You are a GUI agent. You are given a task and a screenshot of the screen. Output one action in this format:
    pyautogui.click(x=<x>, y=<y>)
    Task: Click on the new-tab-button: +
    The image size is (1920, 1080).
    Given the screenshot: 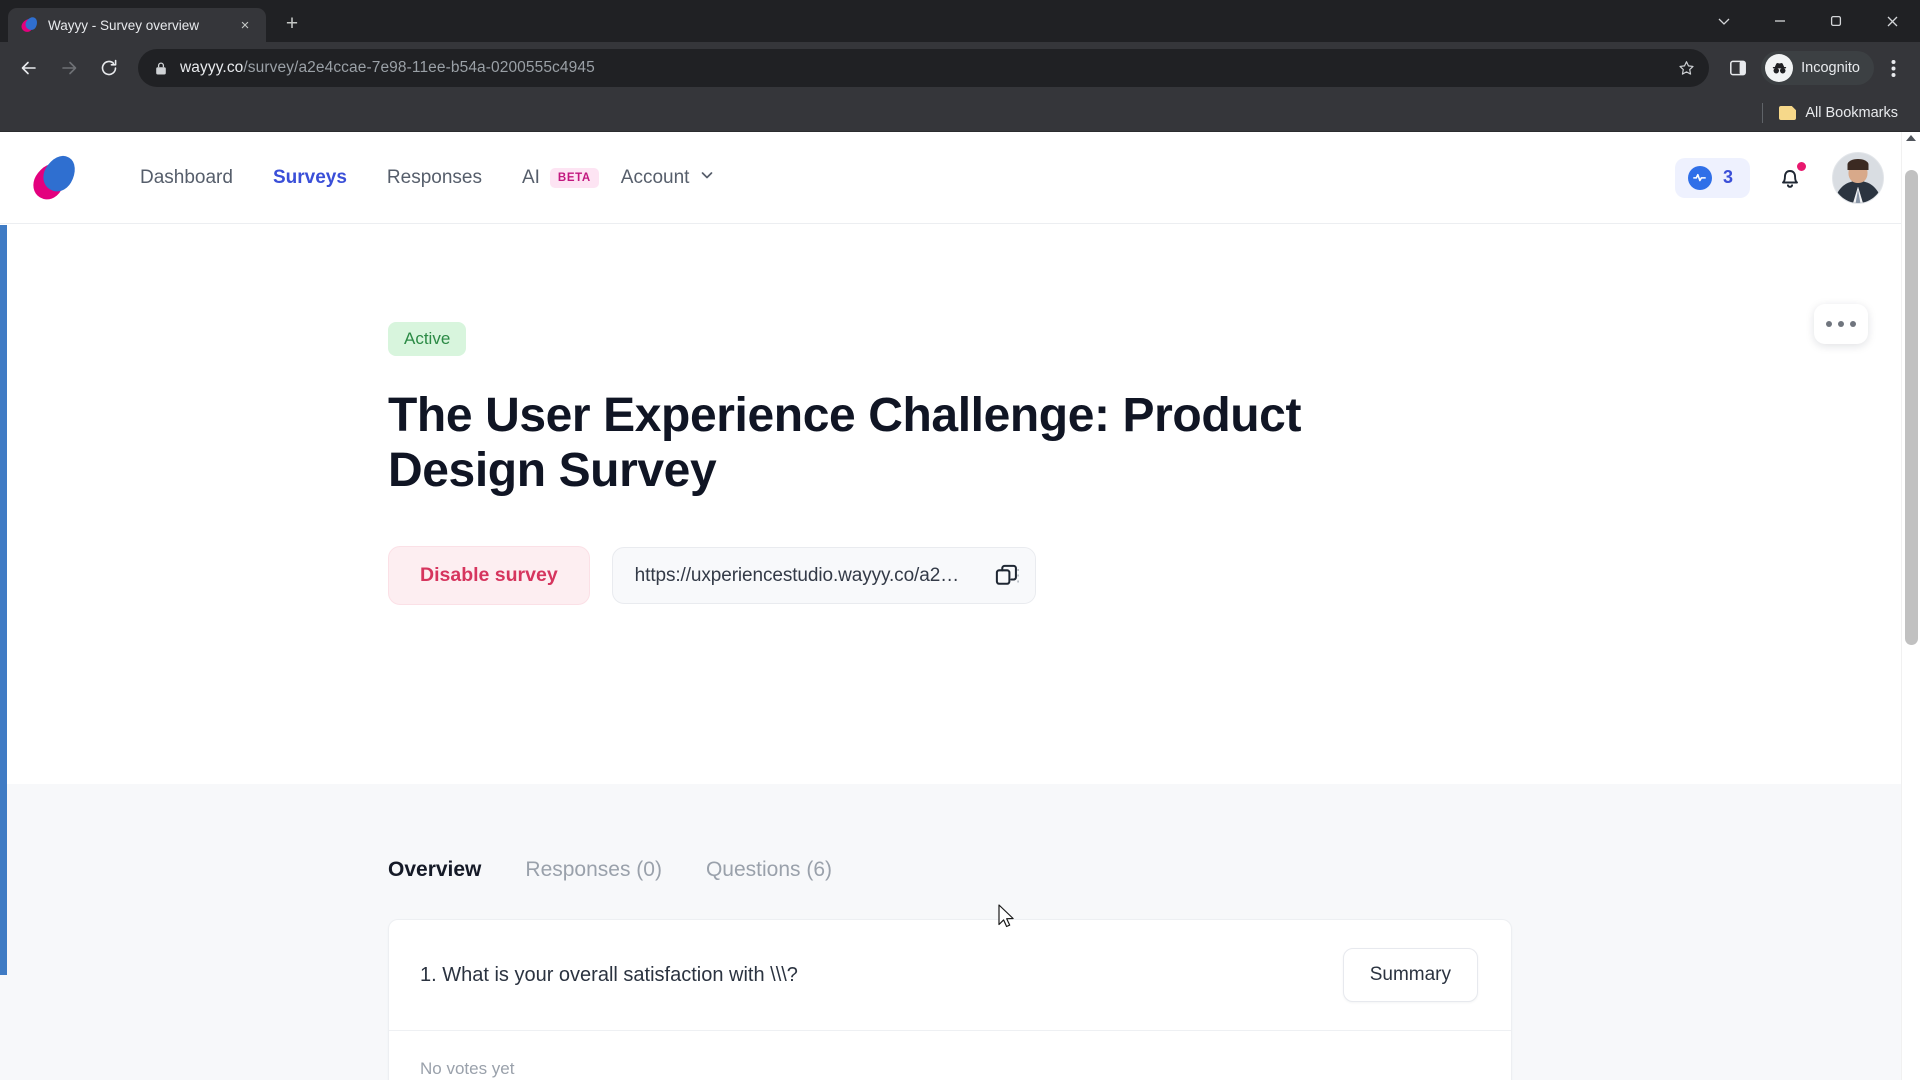 What is the action you would take?
    pyautogui.click(x=292, y=24)
    